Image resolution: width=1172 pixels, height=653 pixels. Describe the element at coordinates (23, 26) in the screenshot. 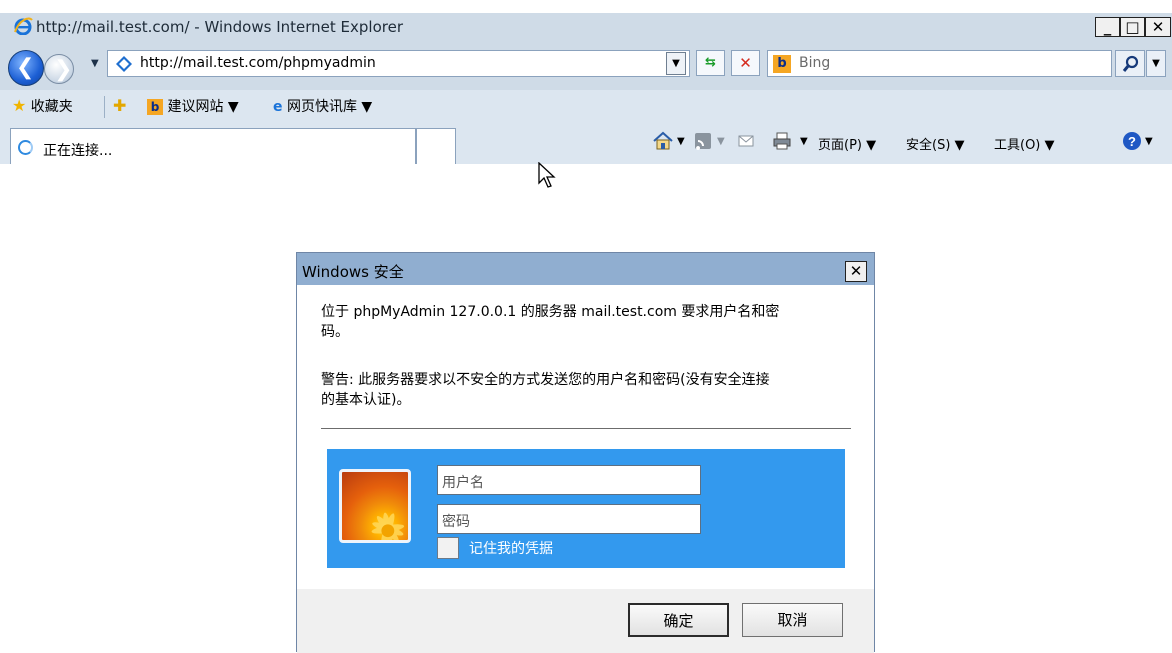

I see `ie-logo-icon` at that location.